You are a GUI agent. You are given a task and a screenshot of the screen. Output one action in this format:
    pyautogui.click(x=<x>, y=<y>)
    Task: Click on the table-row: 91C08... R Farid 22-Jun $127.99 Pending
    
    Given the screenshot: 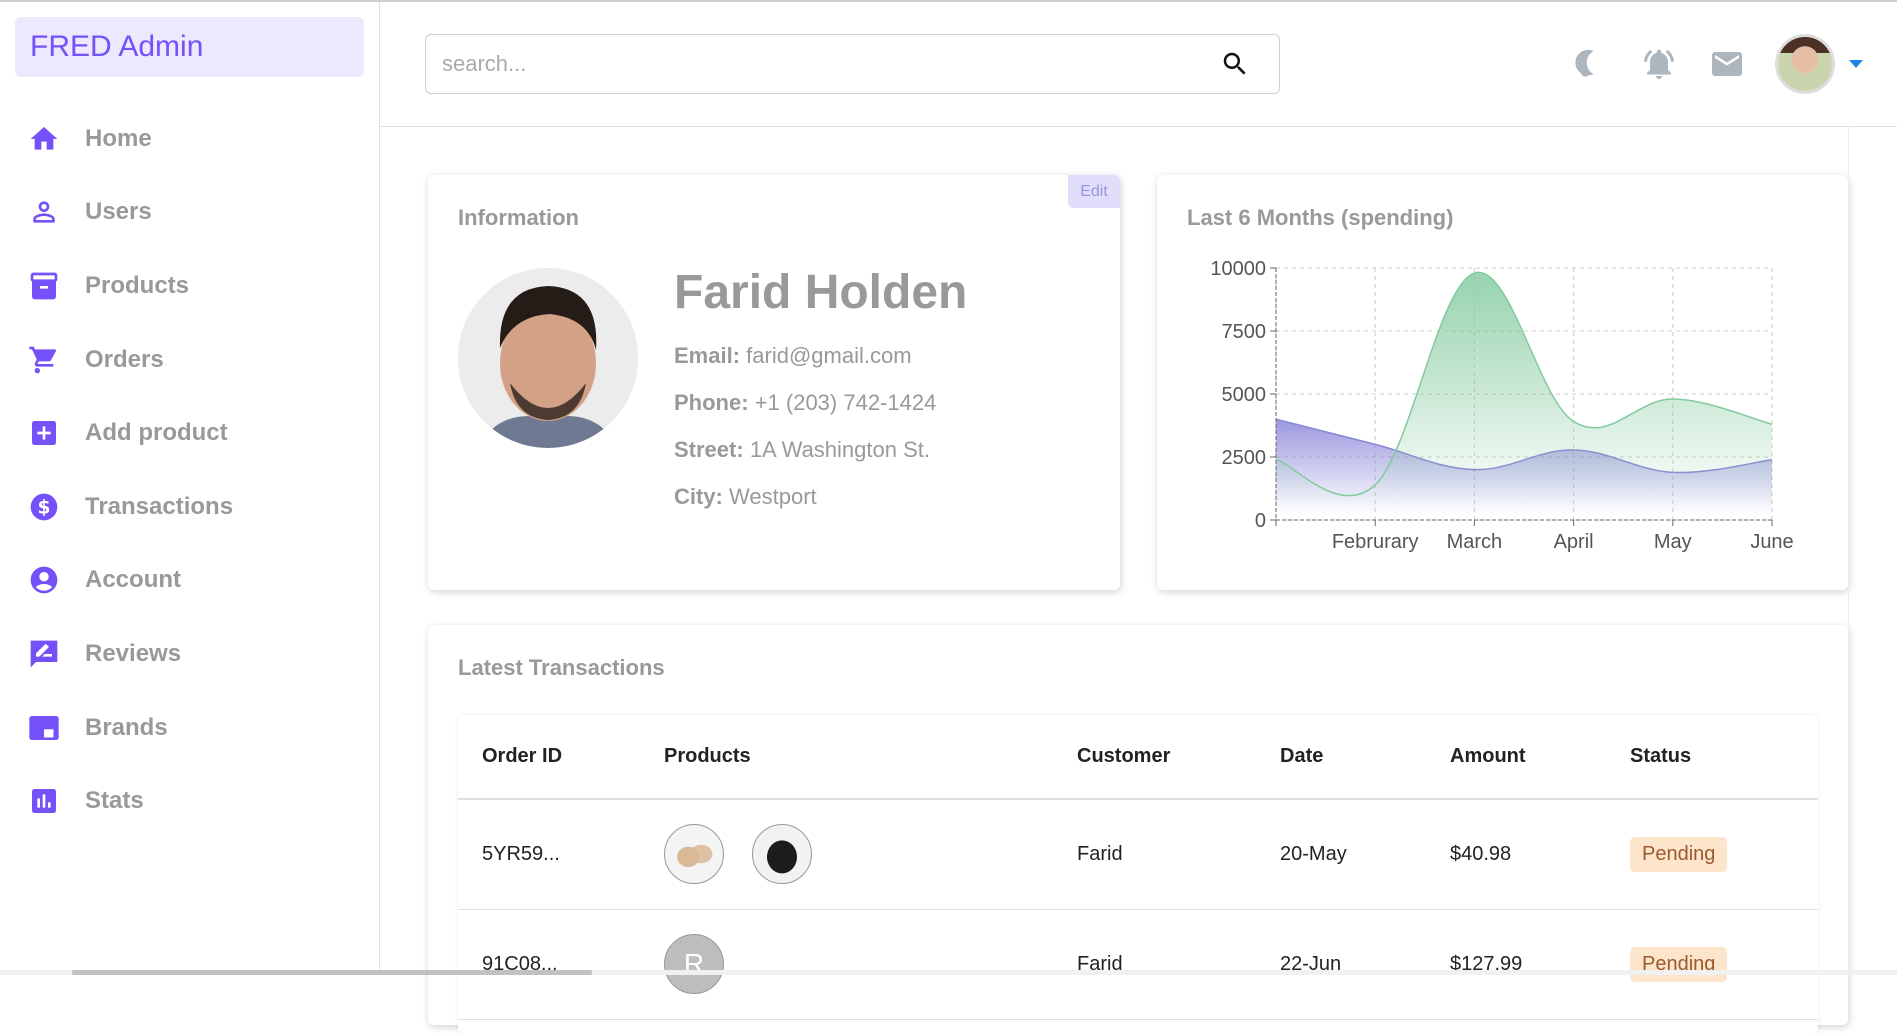 What is the action you would take?
    pyautogui.click(x=1138, y=964)
    